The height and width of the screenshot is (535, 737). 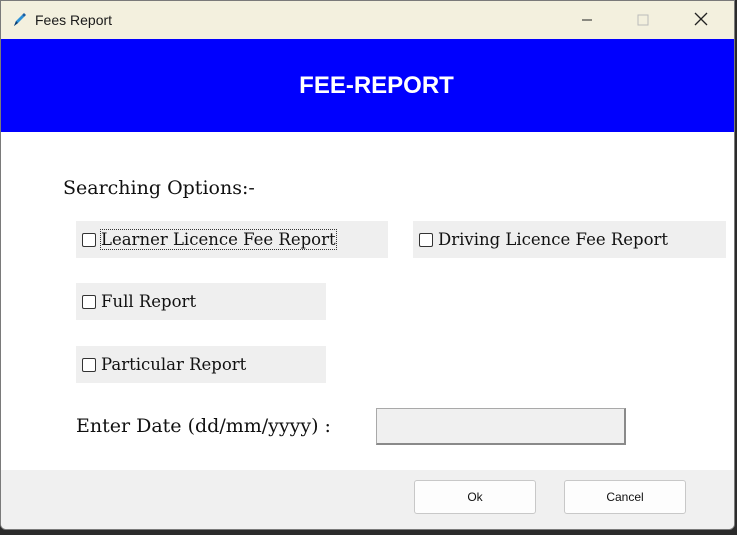 I want to click on minimize-icon, so click(x=587, y=20).